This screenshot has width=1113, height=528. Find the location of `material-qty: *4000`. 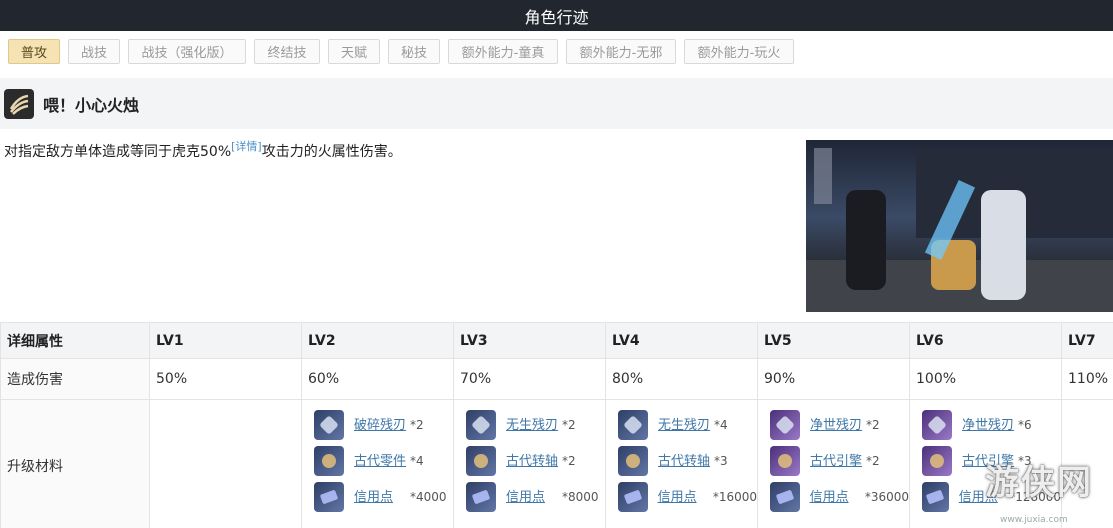

material-qty: *4000 is located at coordinates (428, 497).